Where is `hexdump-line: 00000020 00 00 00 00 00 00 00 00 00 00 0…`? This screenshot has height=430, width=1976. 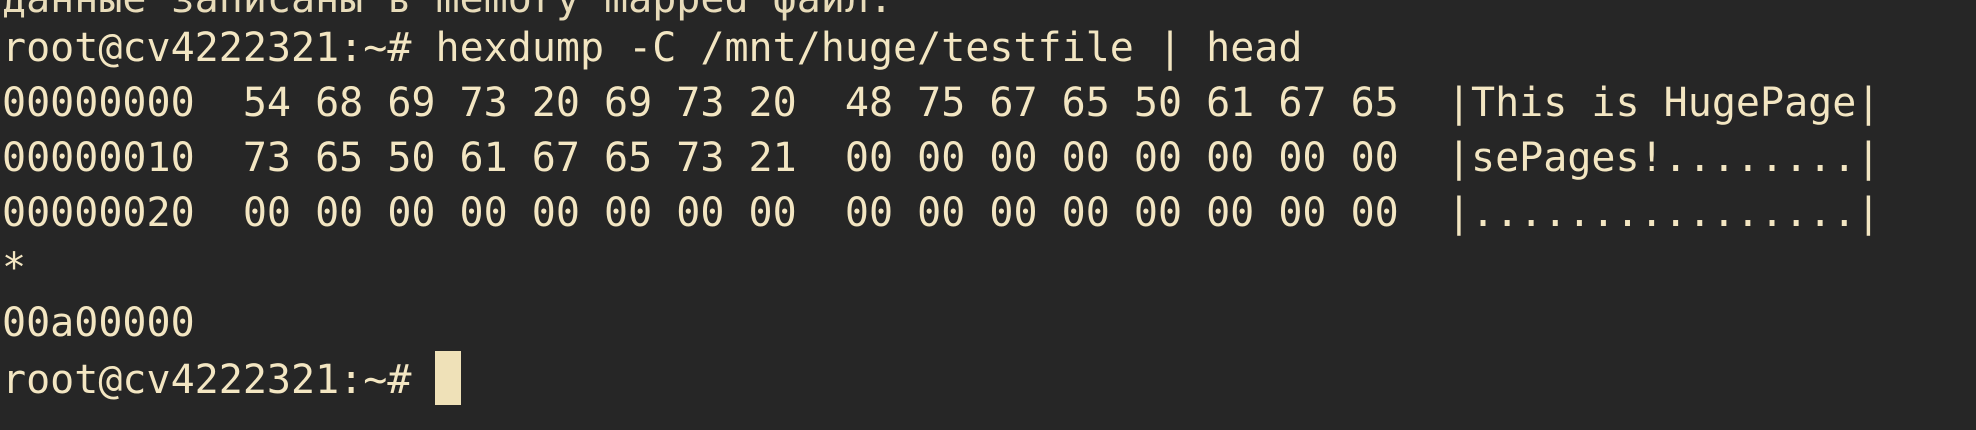 hexdump-line: 00000020 00 00 00 00 00 00 00 00 00 00 0… is located at coordinates (941, 213).